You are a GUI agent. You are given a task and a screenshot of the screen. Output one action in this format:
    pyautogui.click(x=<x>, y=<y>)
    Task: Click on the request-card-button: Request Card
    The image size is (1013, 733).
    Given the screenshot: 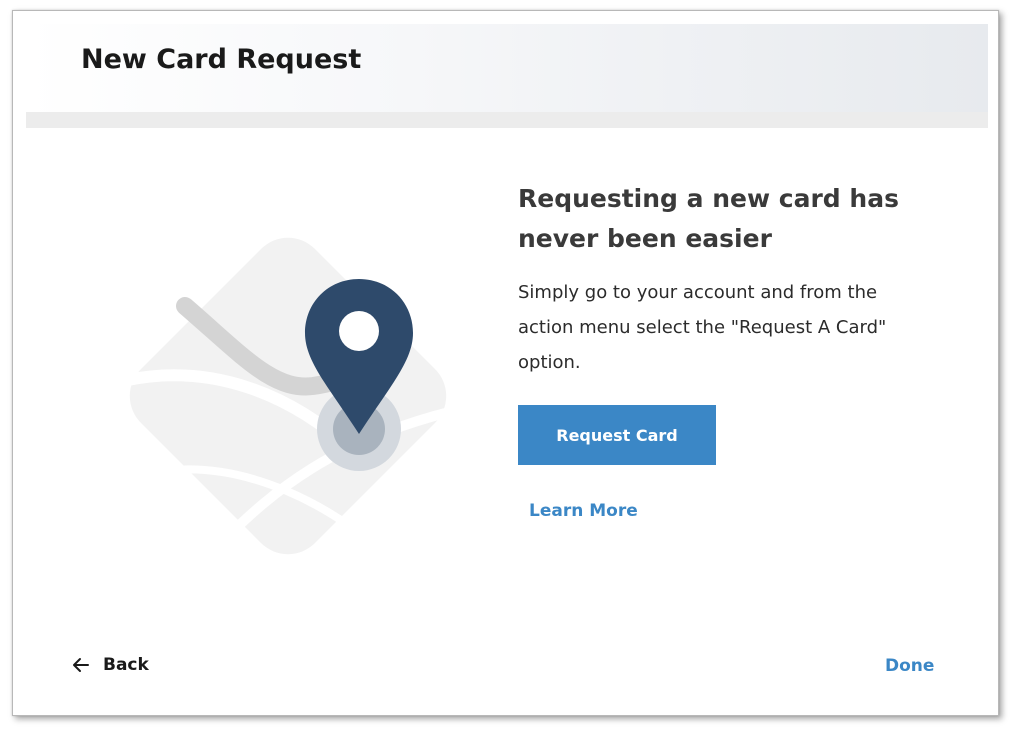 What is the action you would take?
    pyautogui.click(x=617, y=435)
    